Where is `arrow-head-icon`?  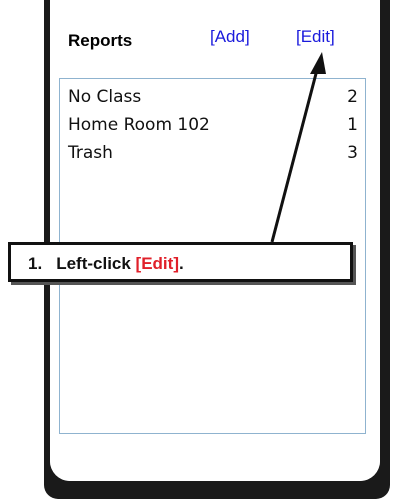
arrow-head-icon is located at coordinates (318, 63).